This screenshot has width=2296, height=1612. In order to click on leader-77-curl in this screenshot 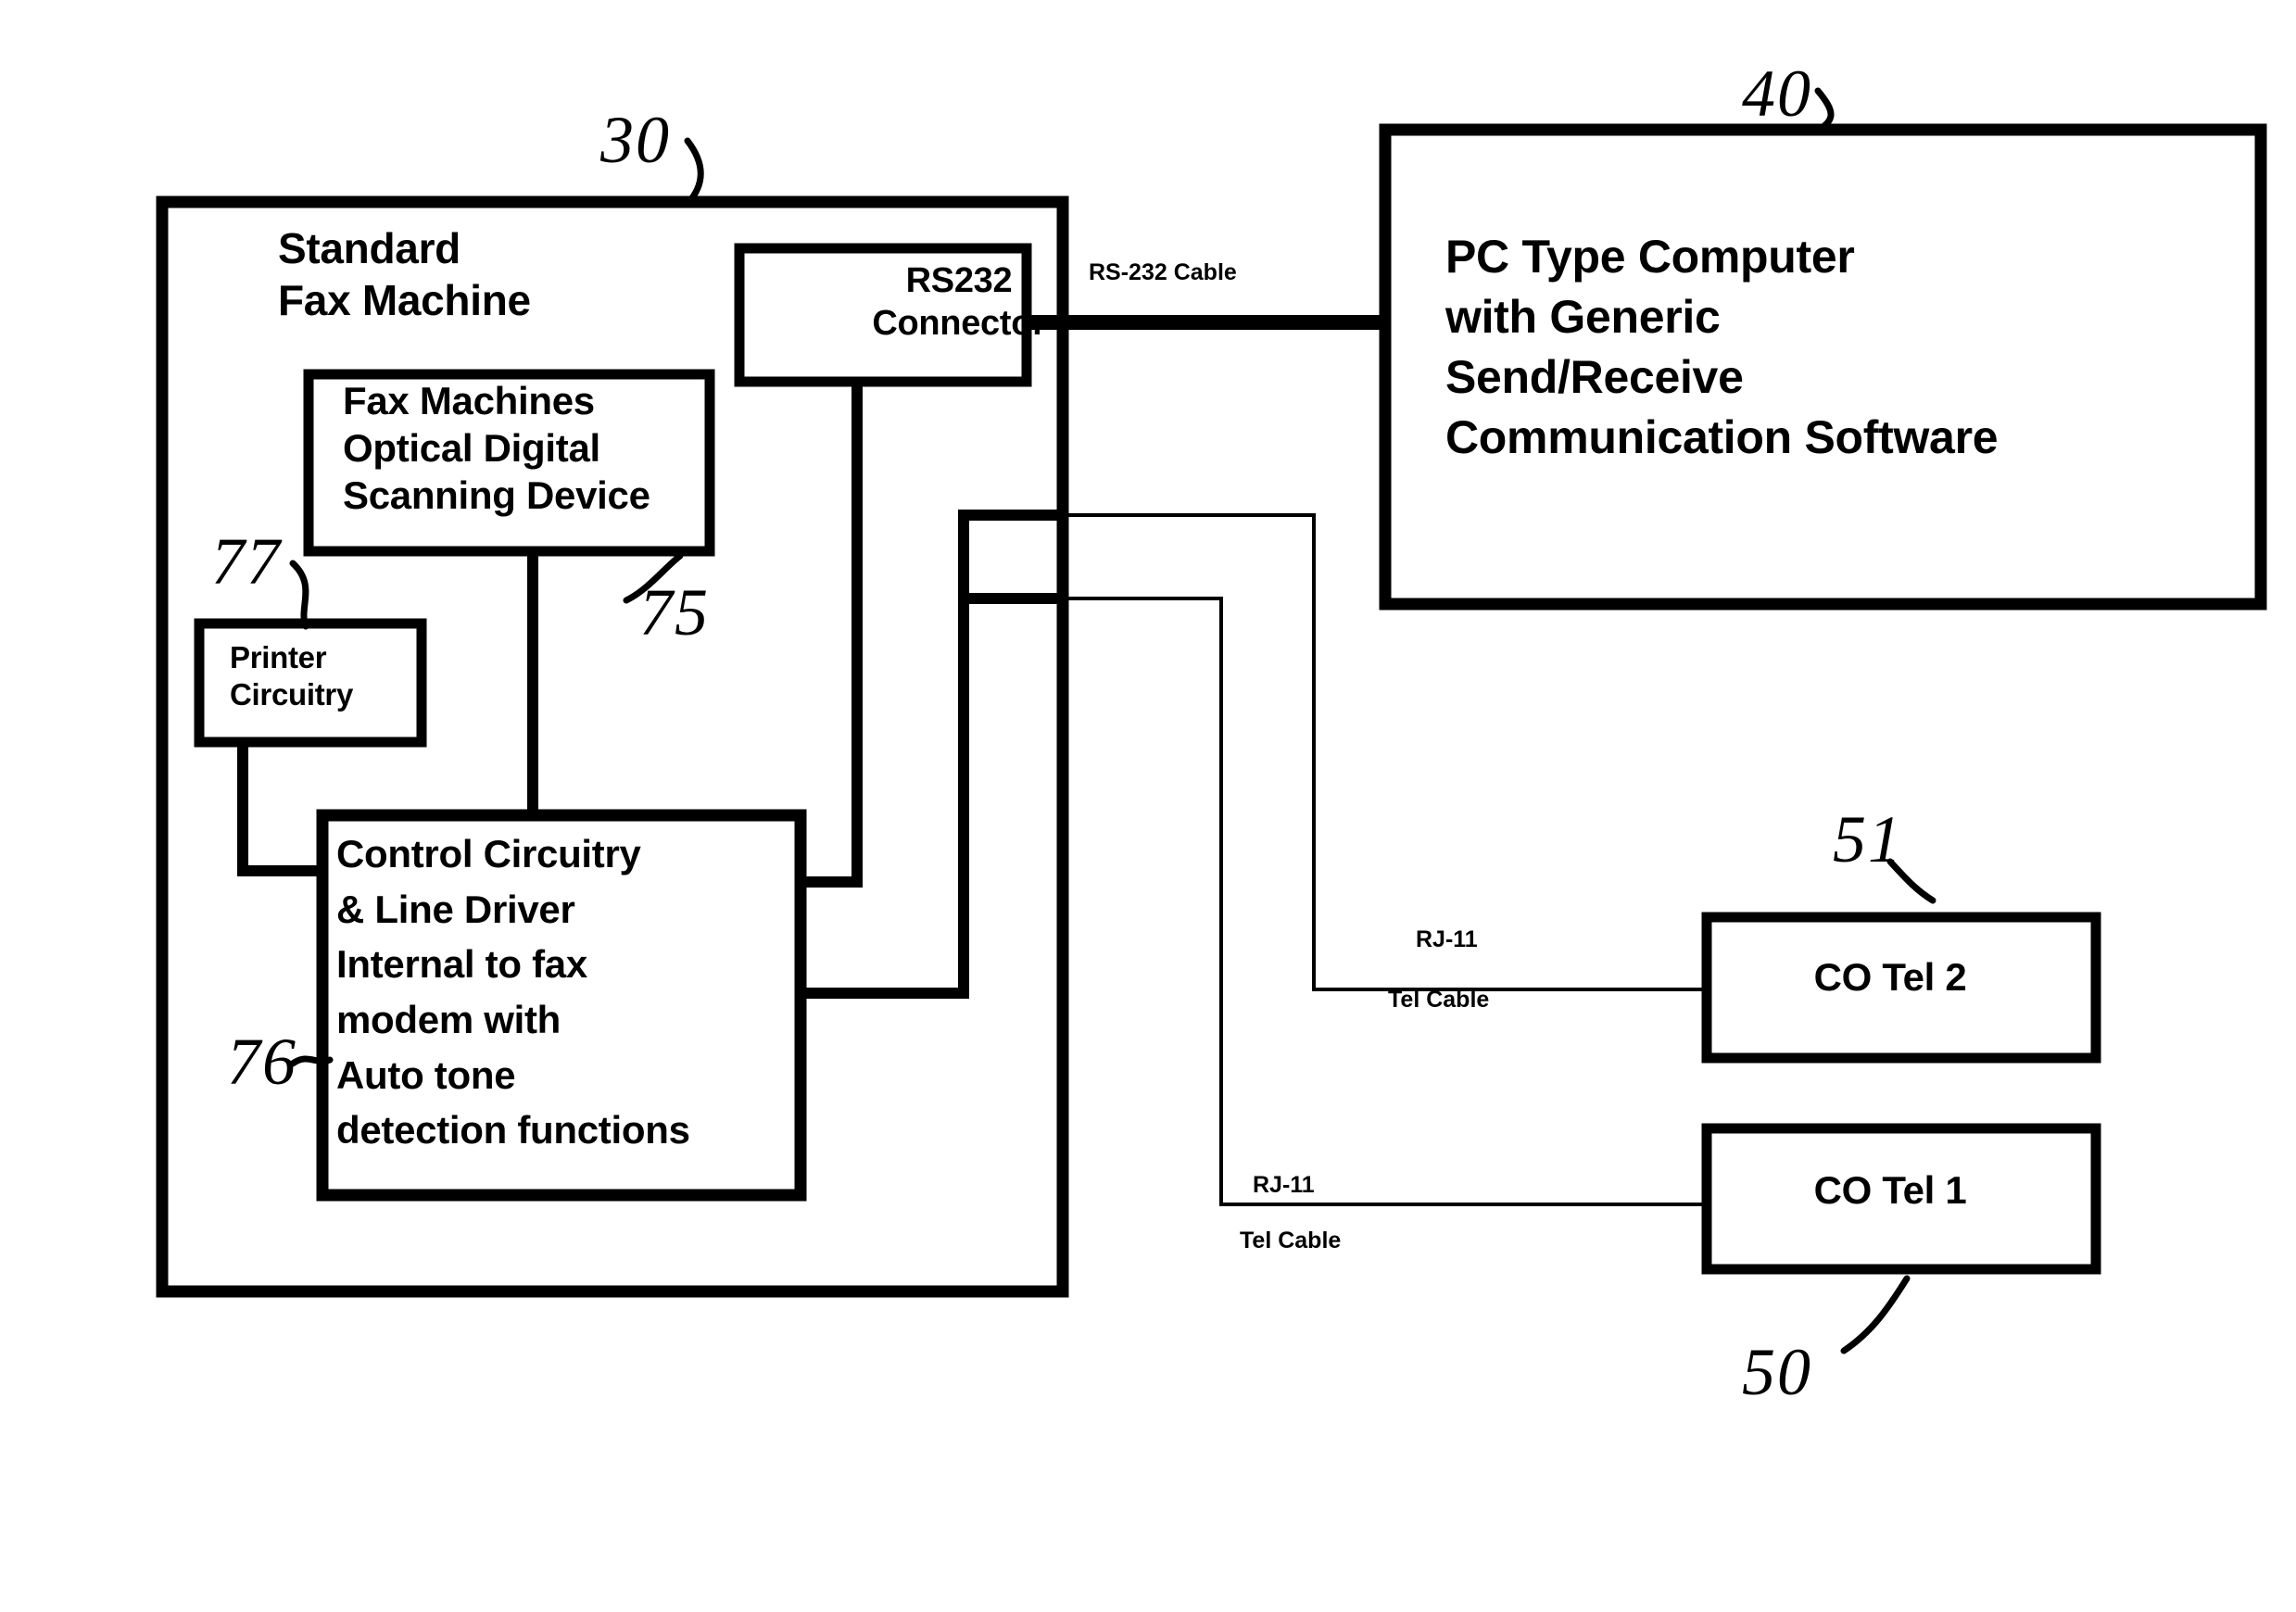, I will do `click(299, 595)`.